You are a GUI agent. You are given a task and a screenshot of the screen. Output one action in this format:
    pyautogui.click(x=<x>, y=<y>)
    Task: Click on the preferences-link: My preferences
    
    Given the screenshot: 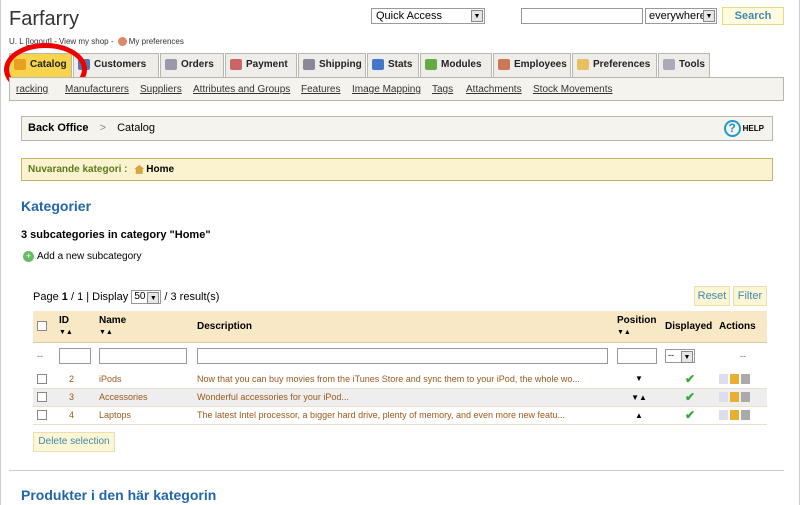 What is the action you would take?
    pyautogui.click(x=156, y=41)
    